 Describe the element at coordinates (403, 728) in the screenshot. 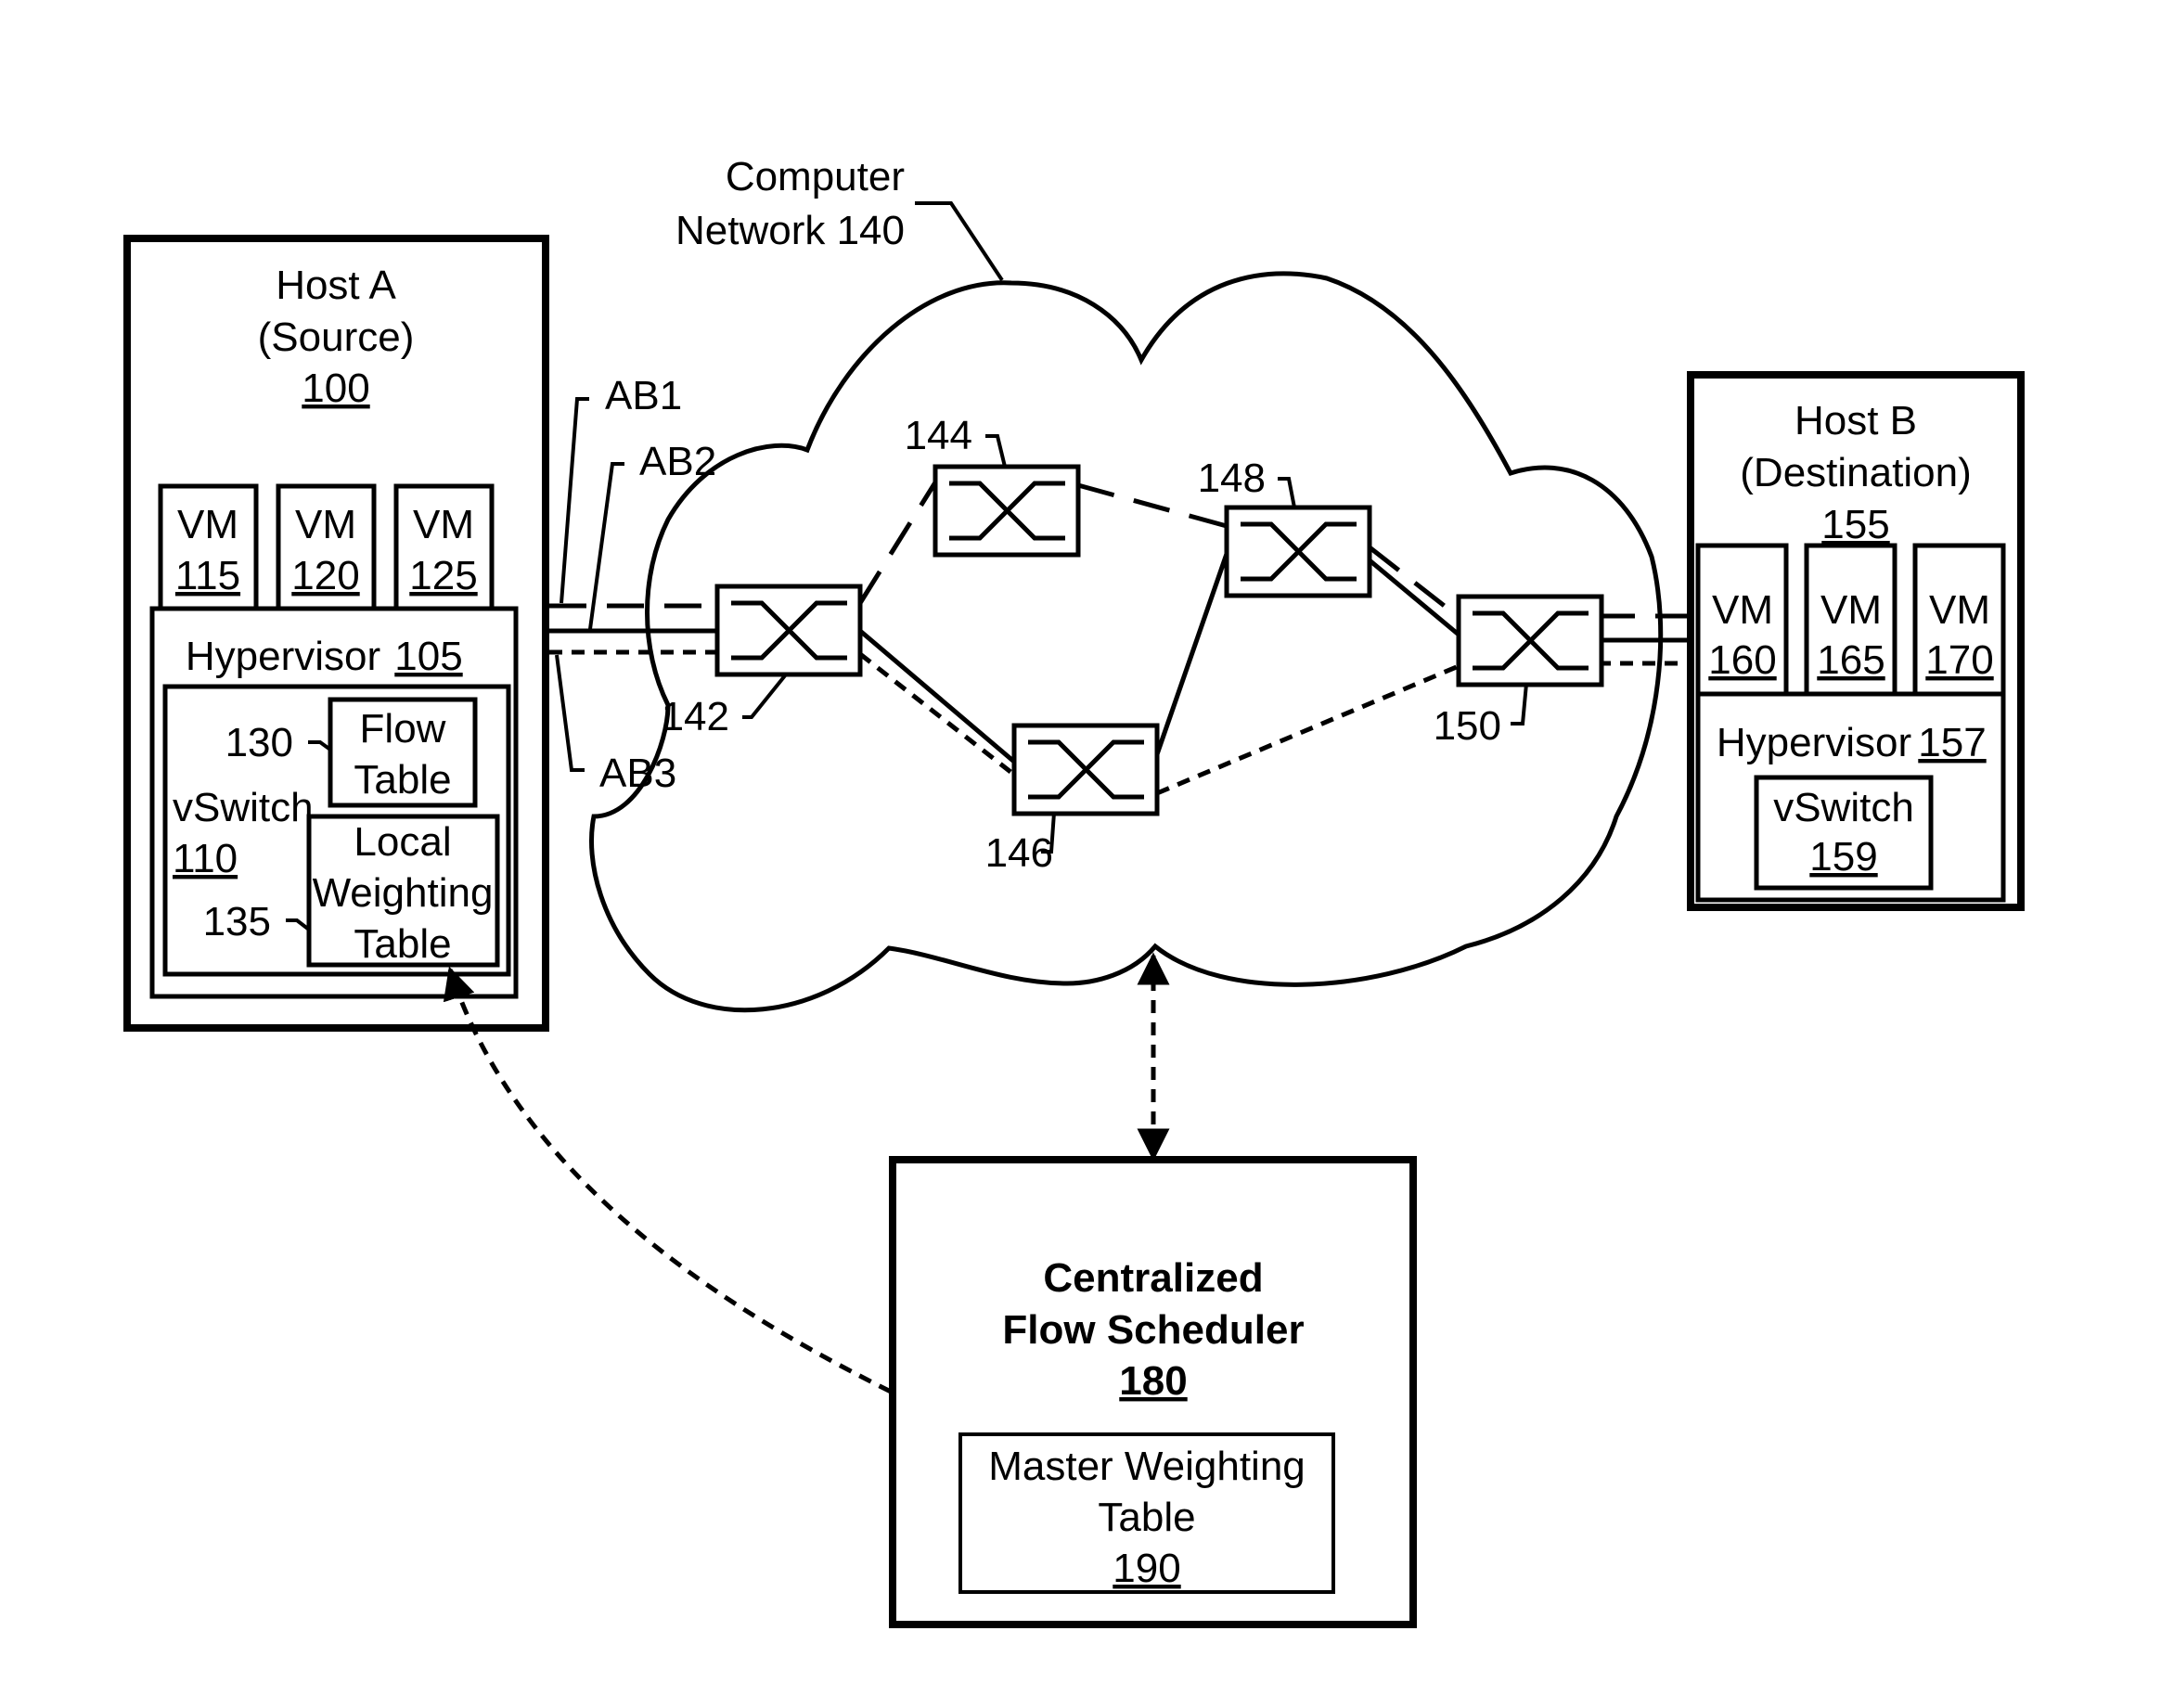

I see `flow-table-line1: Flow` at that location.